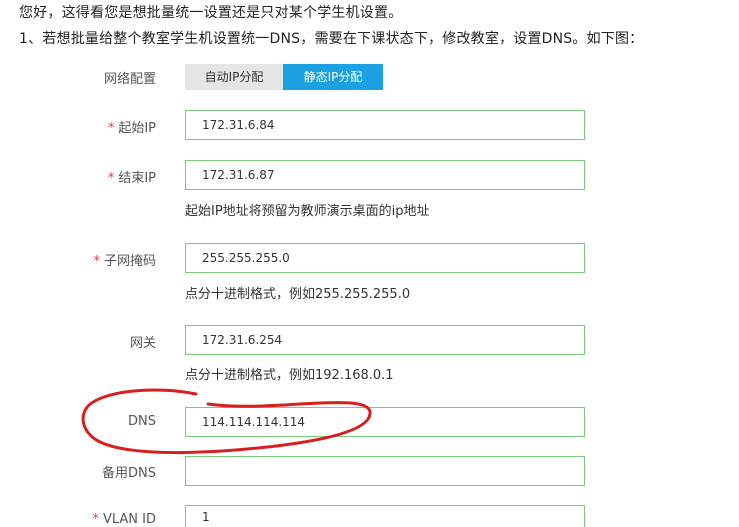  What do you see at coordinates (385, 422) in the screenshot?
I see `dns-input` at bounding box center [385, 422].